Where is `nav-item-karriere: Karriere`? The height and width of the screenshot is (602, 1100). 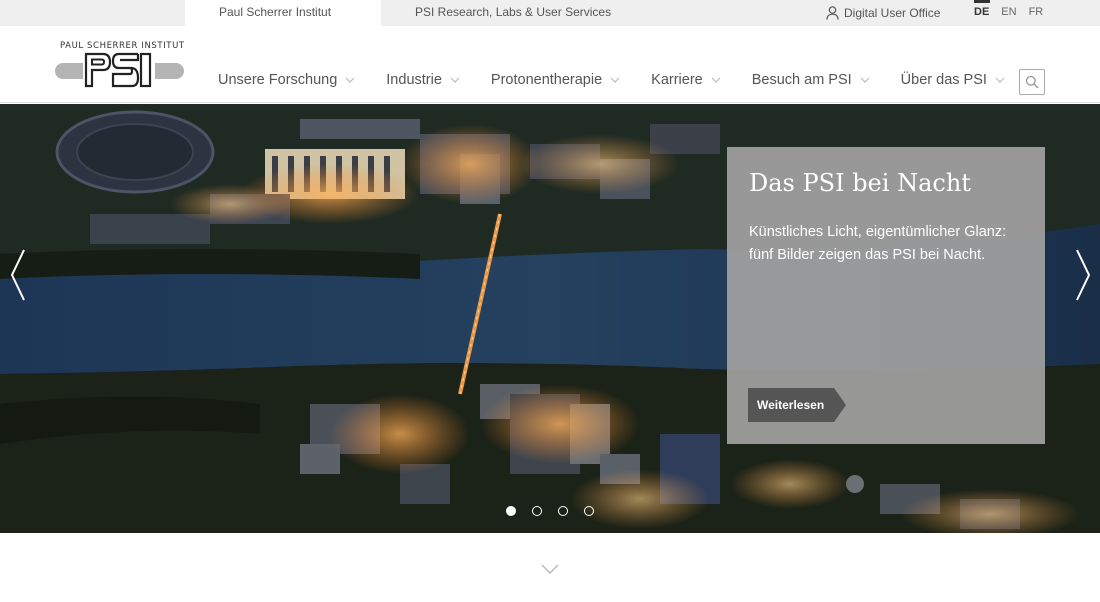
nav-item-karriere: Karriere is located at coordinates (686, 80).